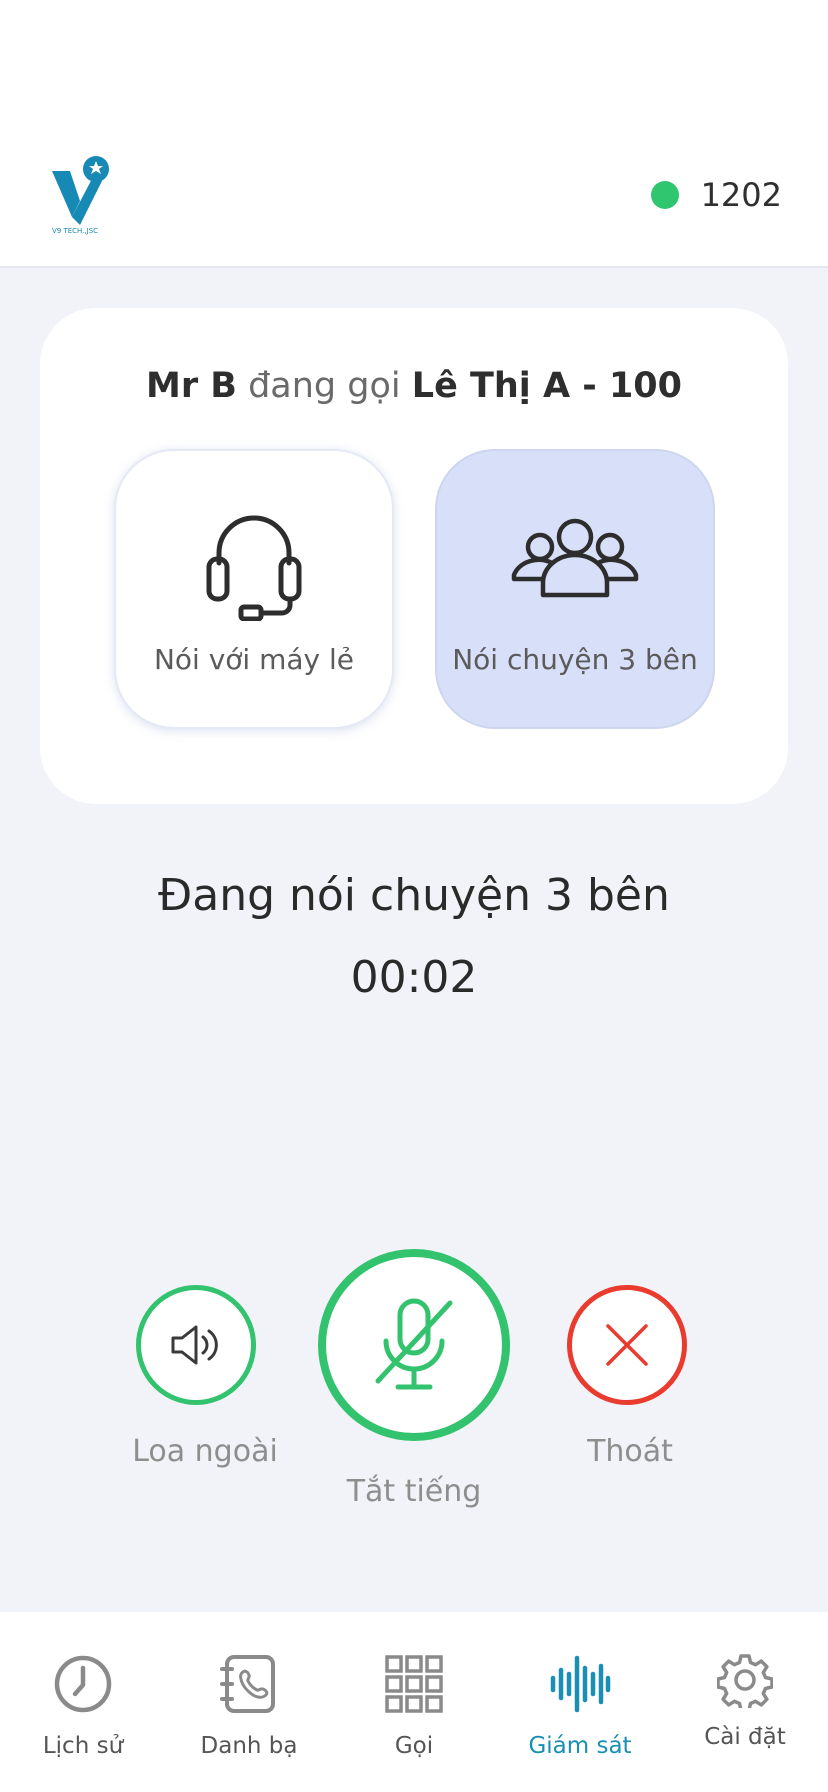 The image size is (828, 1792). I want to click on three-way-talk-option: Nói chuyện 3 bên, so click(575, 589).